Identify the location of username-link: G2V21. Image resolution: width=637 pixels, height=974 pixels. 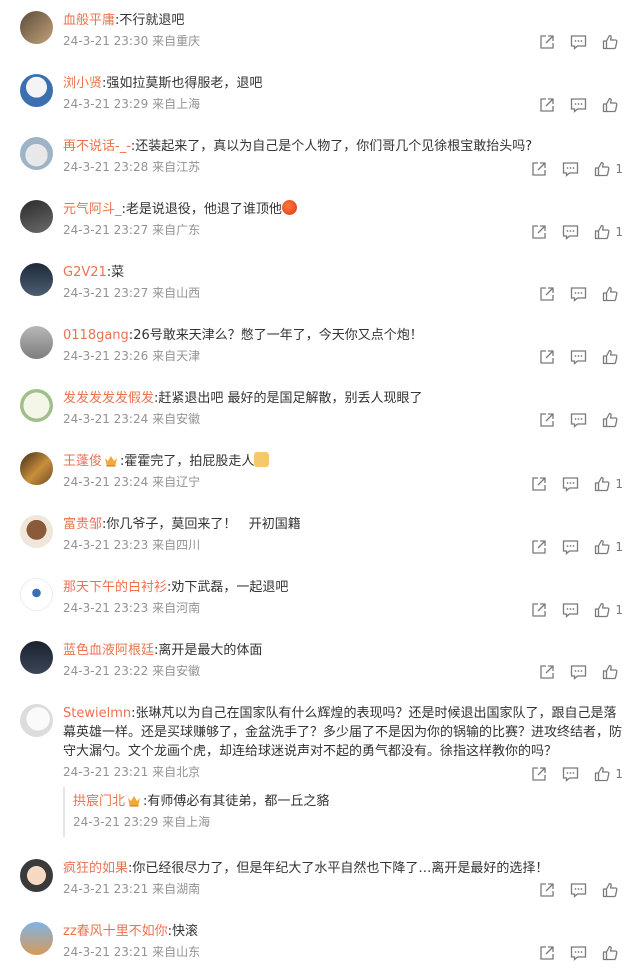
(85, 272).